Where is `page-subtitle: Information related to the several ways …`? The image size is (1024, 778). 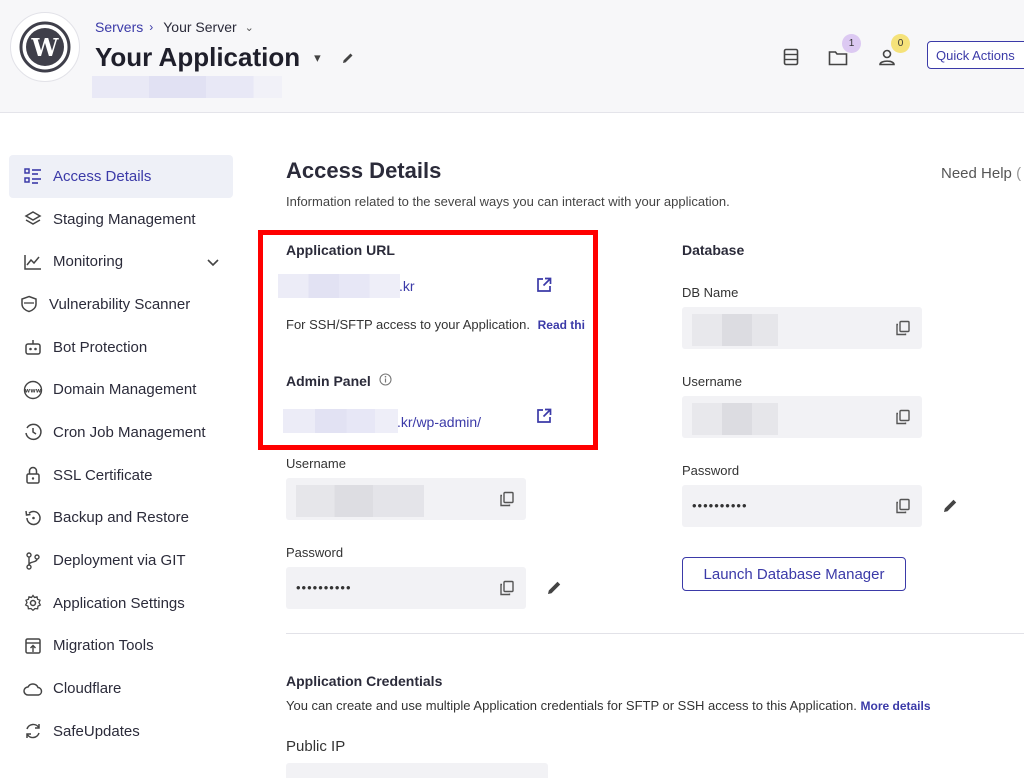 page-subtitle: Information related to the several ways … is located at coordinates (508, 201).